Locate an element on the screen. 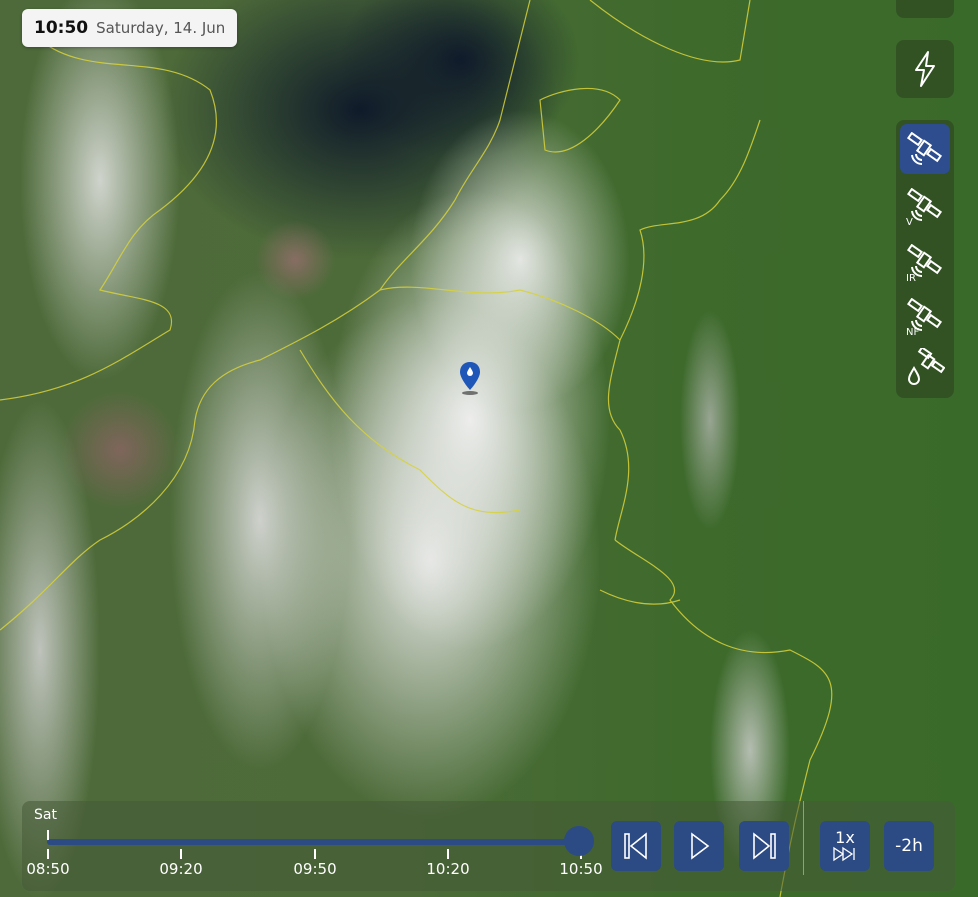  tick-label: 08:50 is located at coordinates (48, 869).